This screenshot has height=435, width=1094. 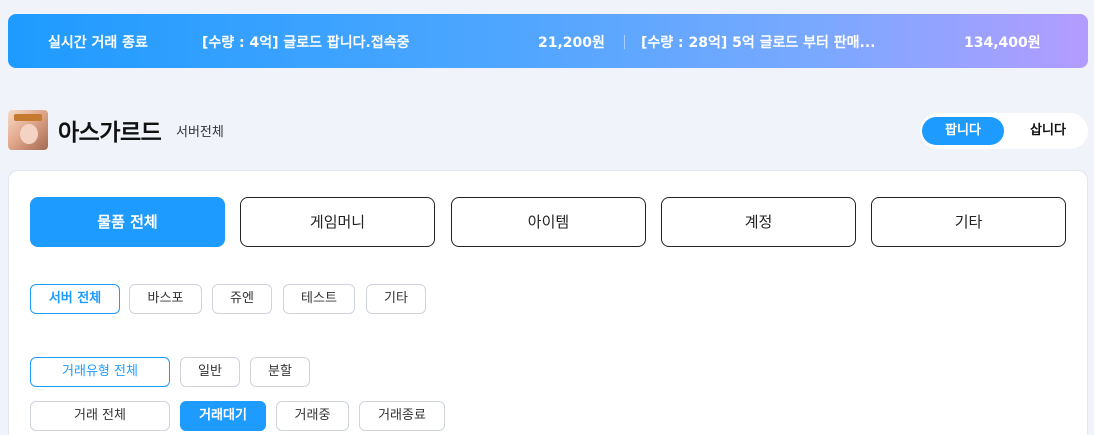 What do you see at coordinates (1048, 131) in the screenshot?
I see `buy-tab: 삽니다` at bounding box center [1048, 131].